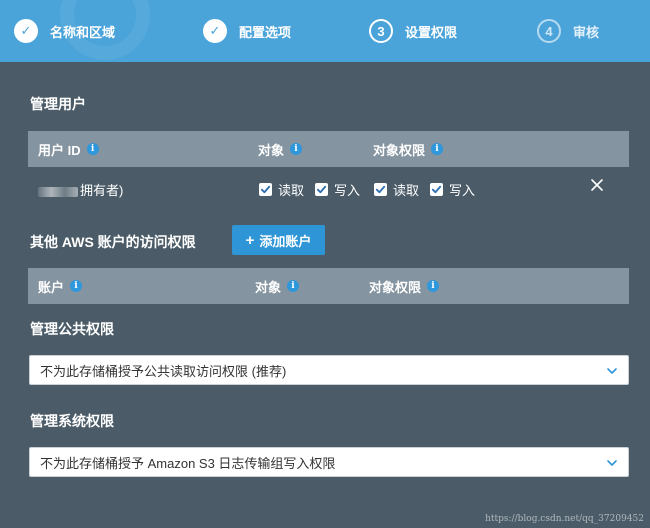  I want to click on plus-icon: +, so click(250, 240).